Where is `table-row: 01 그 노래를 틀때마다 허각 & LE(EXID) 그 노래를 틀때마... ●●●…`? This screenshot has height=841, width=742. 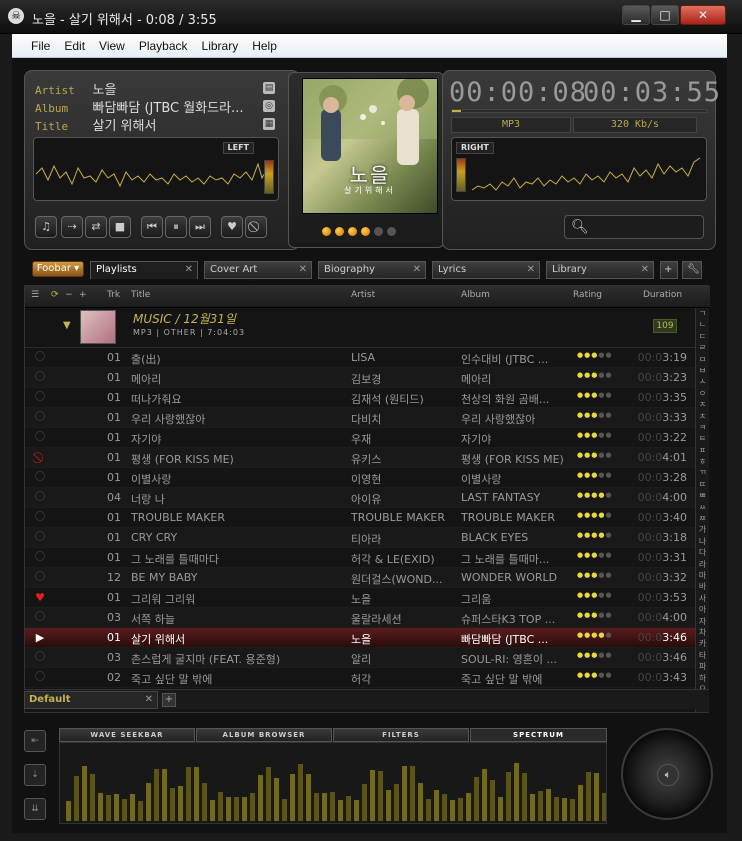
table-row: 01 그 노래를 틀때마다 허각 & LE(EXID) 그 노래를 틀때마... ●●●… is located at coordinates (360, 558).